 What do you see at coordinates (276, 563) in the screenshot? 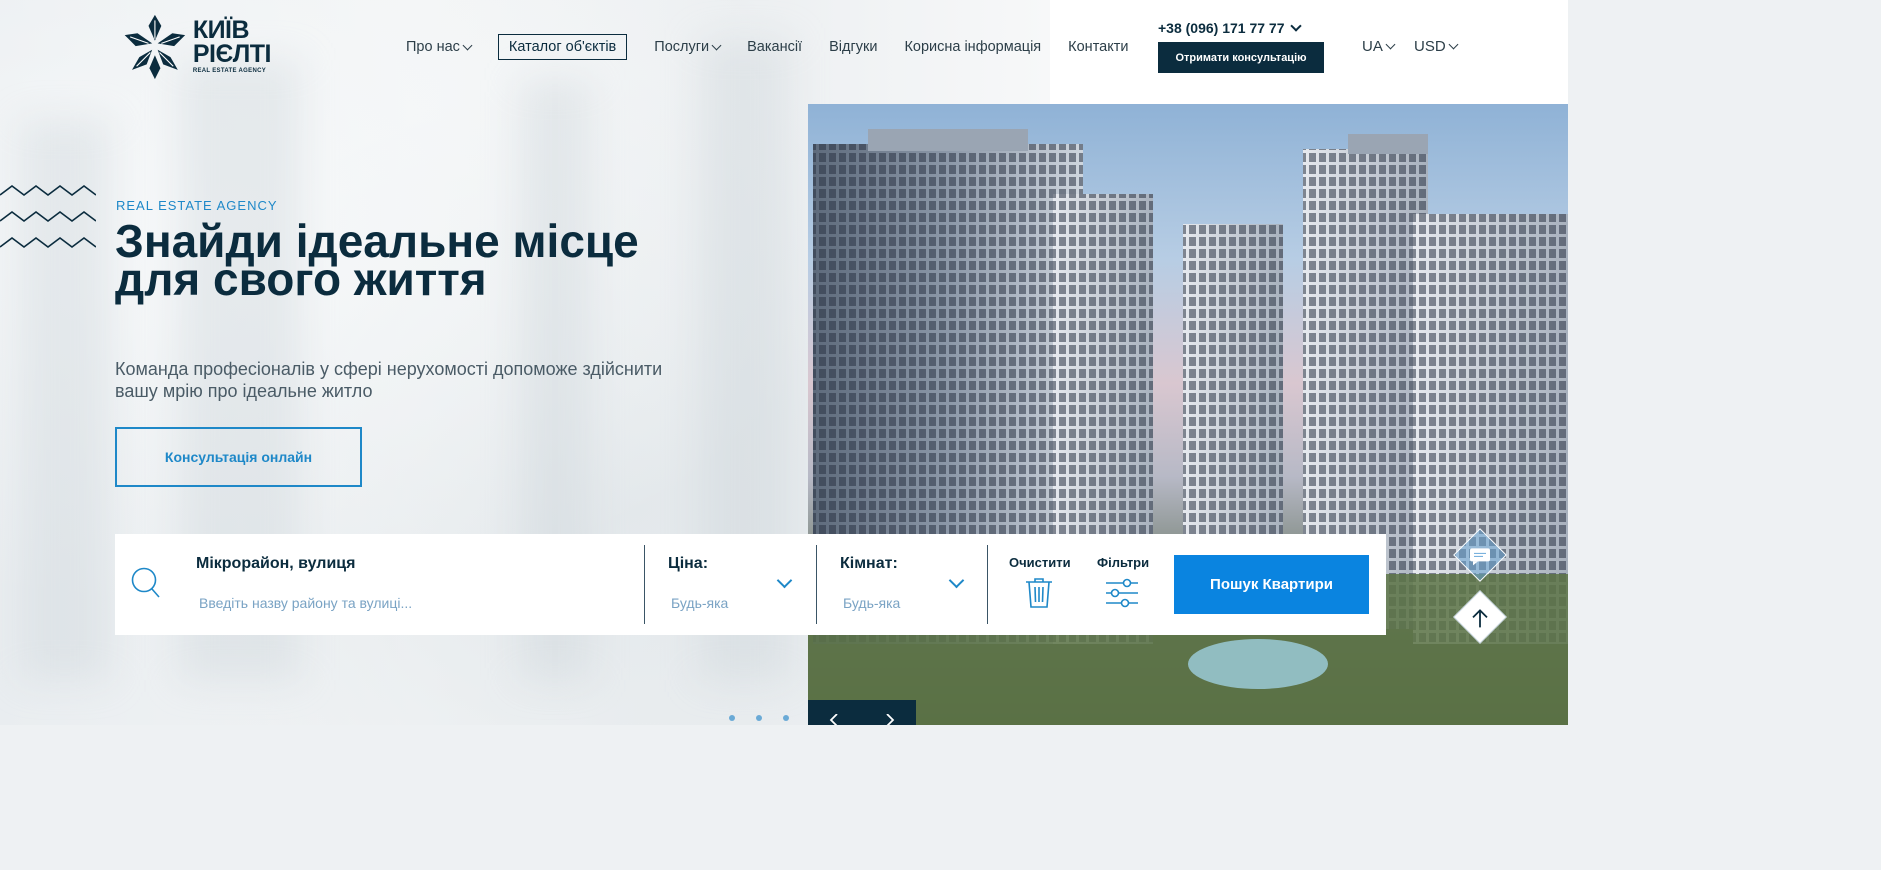
I see `location-label: Мікрорайон, вулиця` at bounding box center [276, 563].